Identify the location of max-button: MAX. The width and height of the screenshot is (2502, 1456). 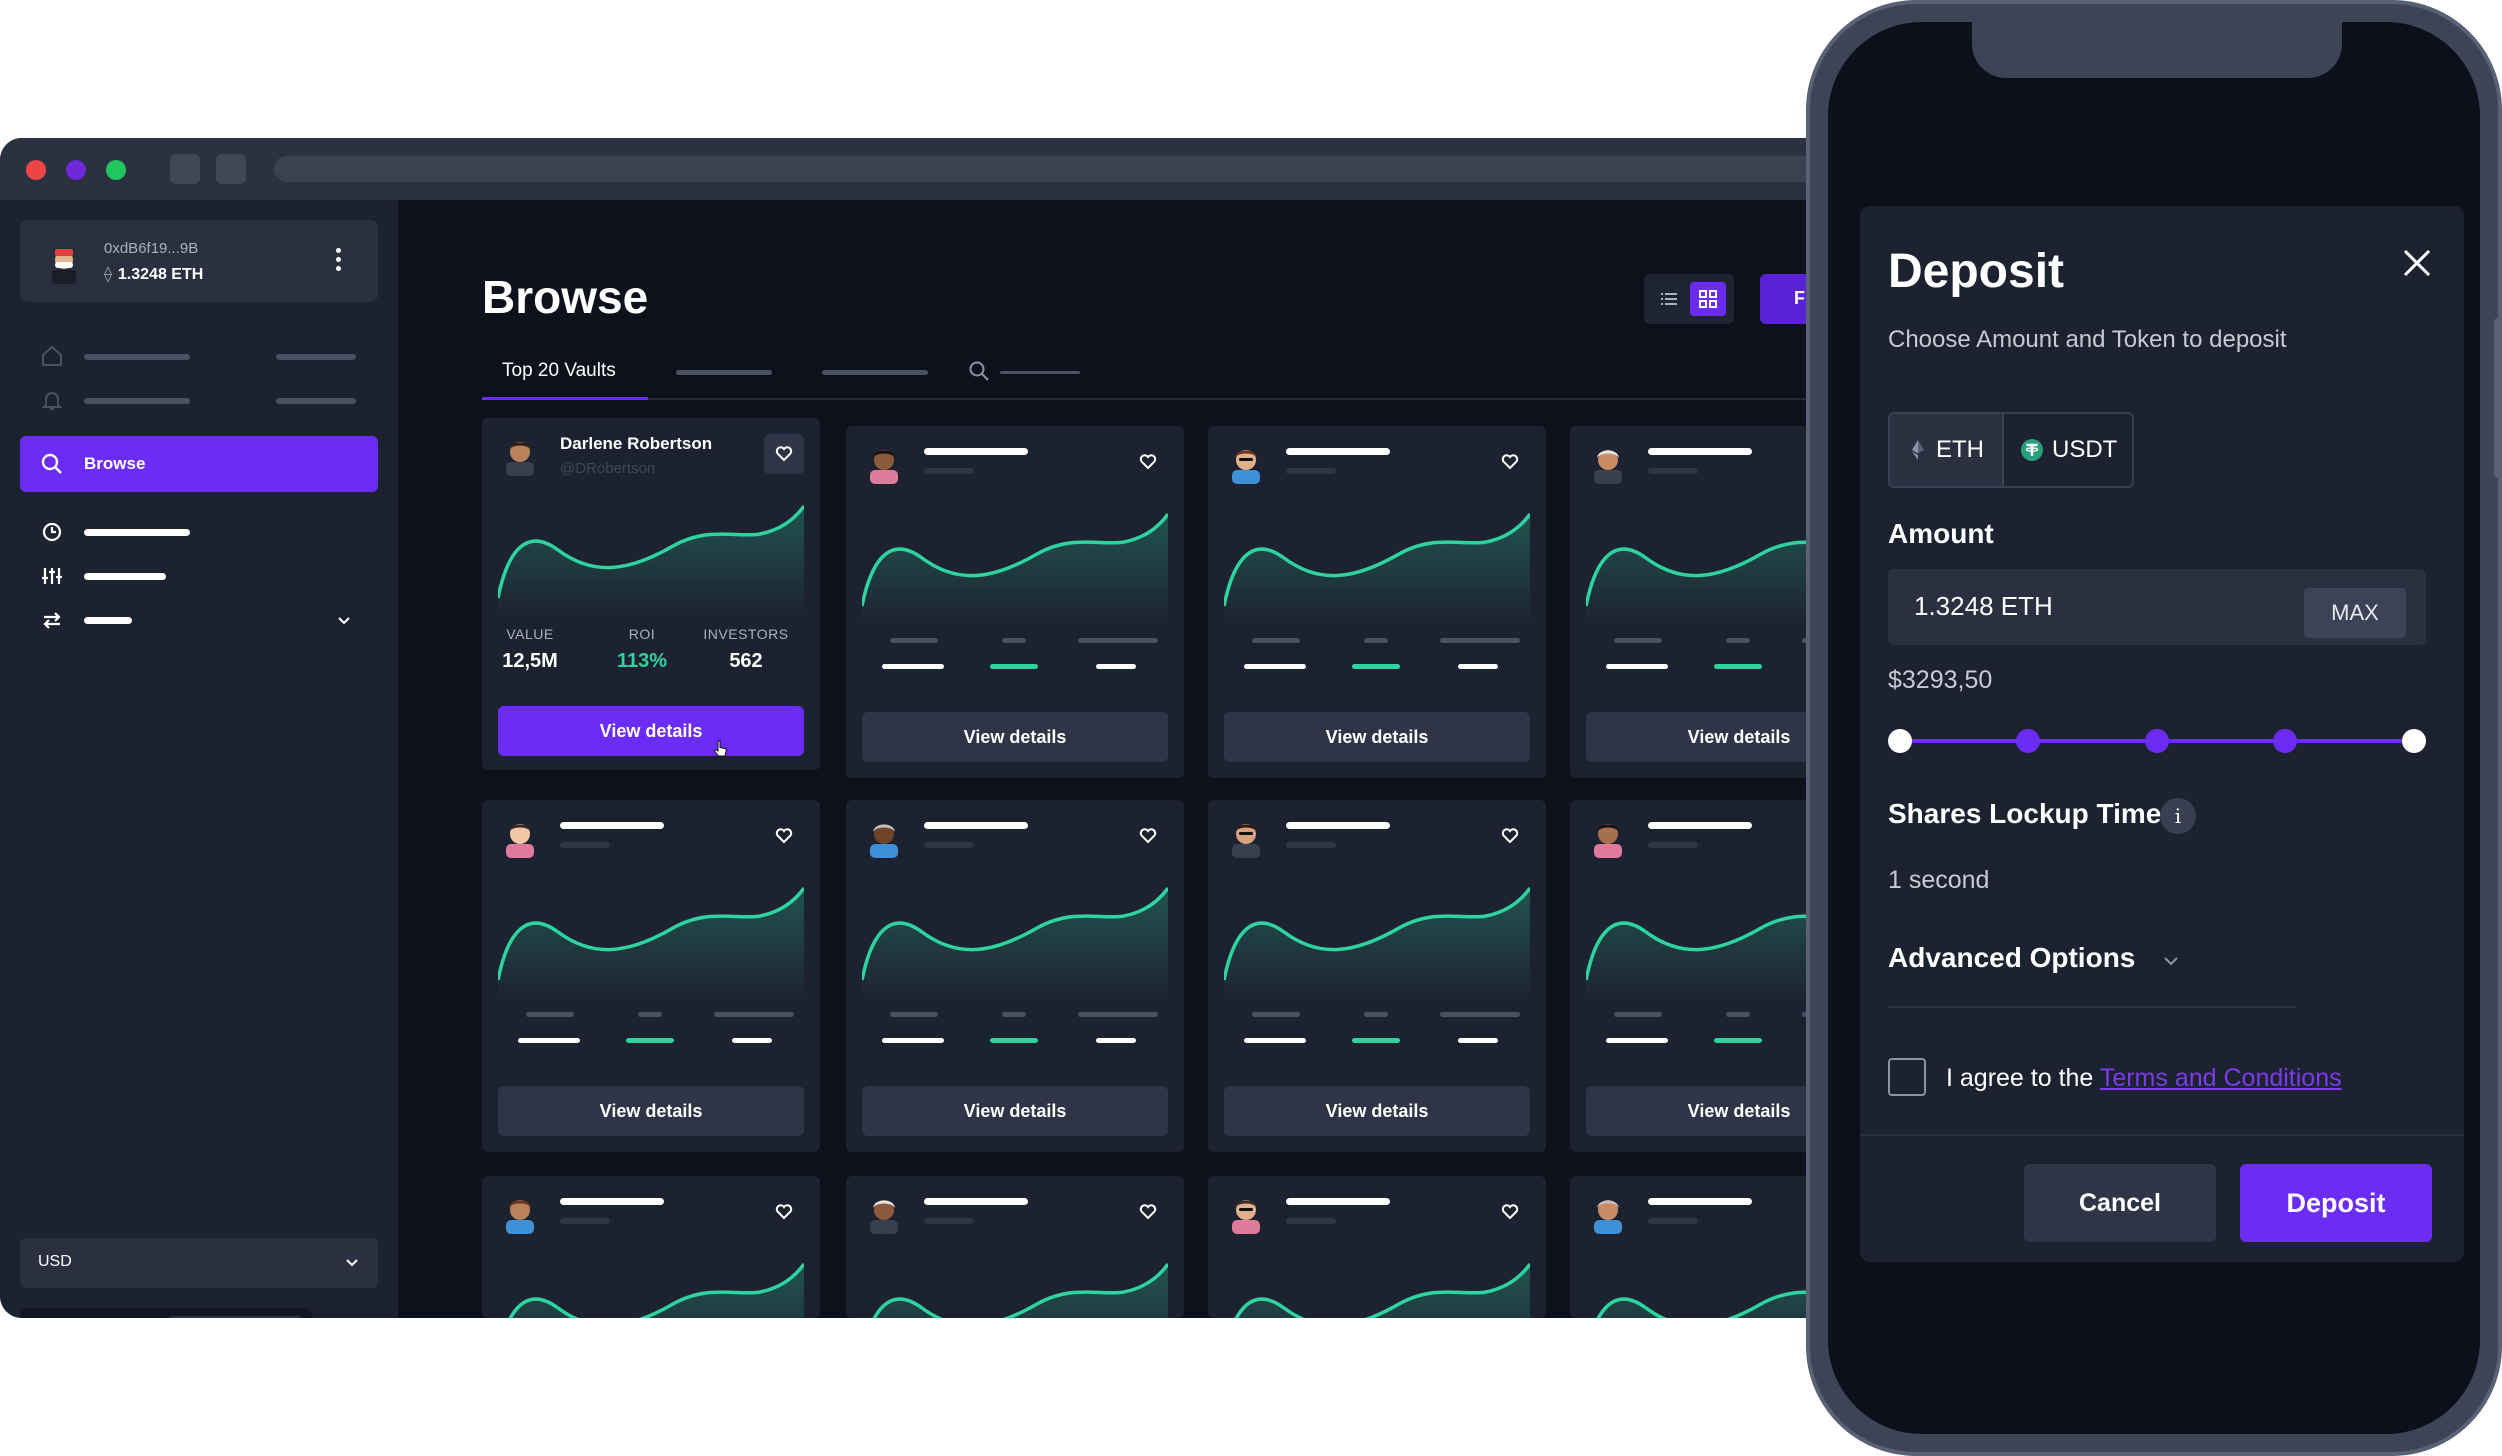
(2355, 613).